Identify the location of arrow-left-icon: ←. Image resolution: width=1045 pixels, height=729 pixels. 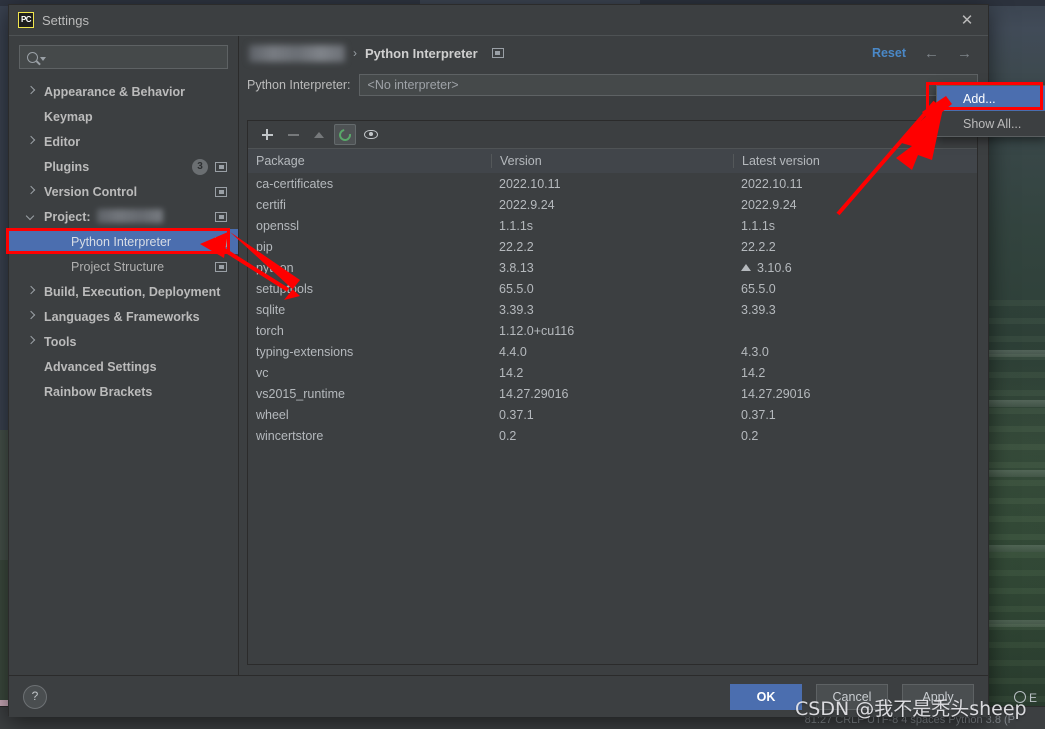
(931, 53).